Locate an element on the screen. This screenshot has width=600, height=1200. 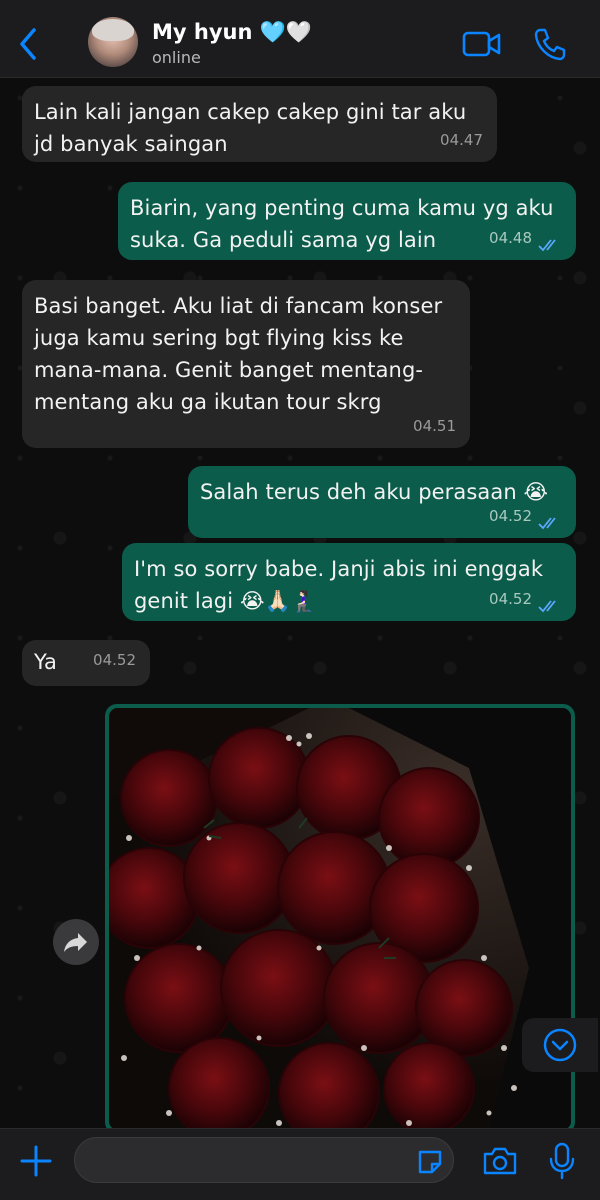
camera-button is located at coordinates (500, 1161).